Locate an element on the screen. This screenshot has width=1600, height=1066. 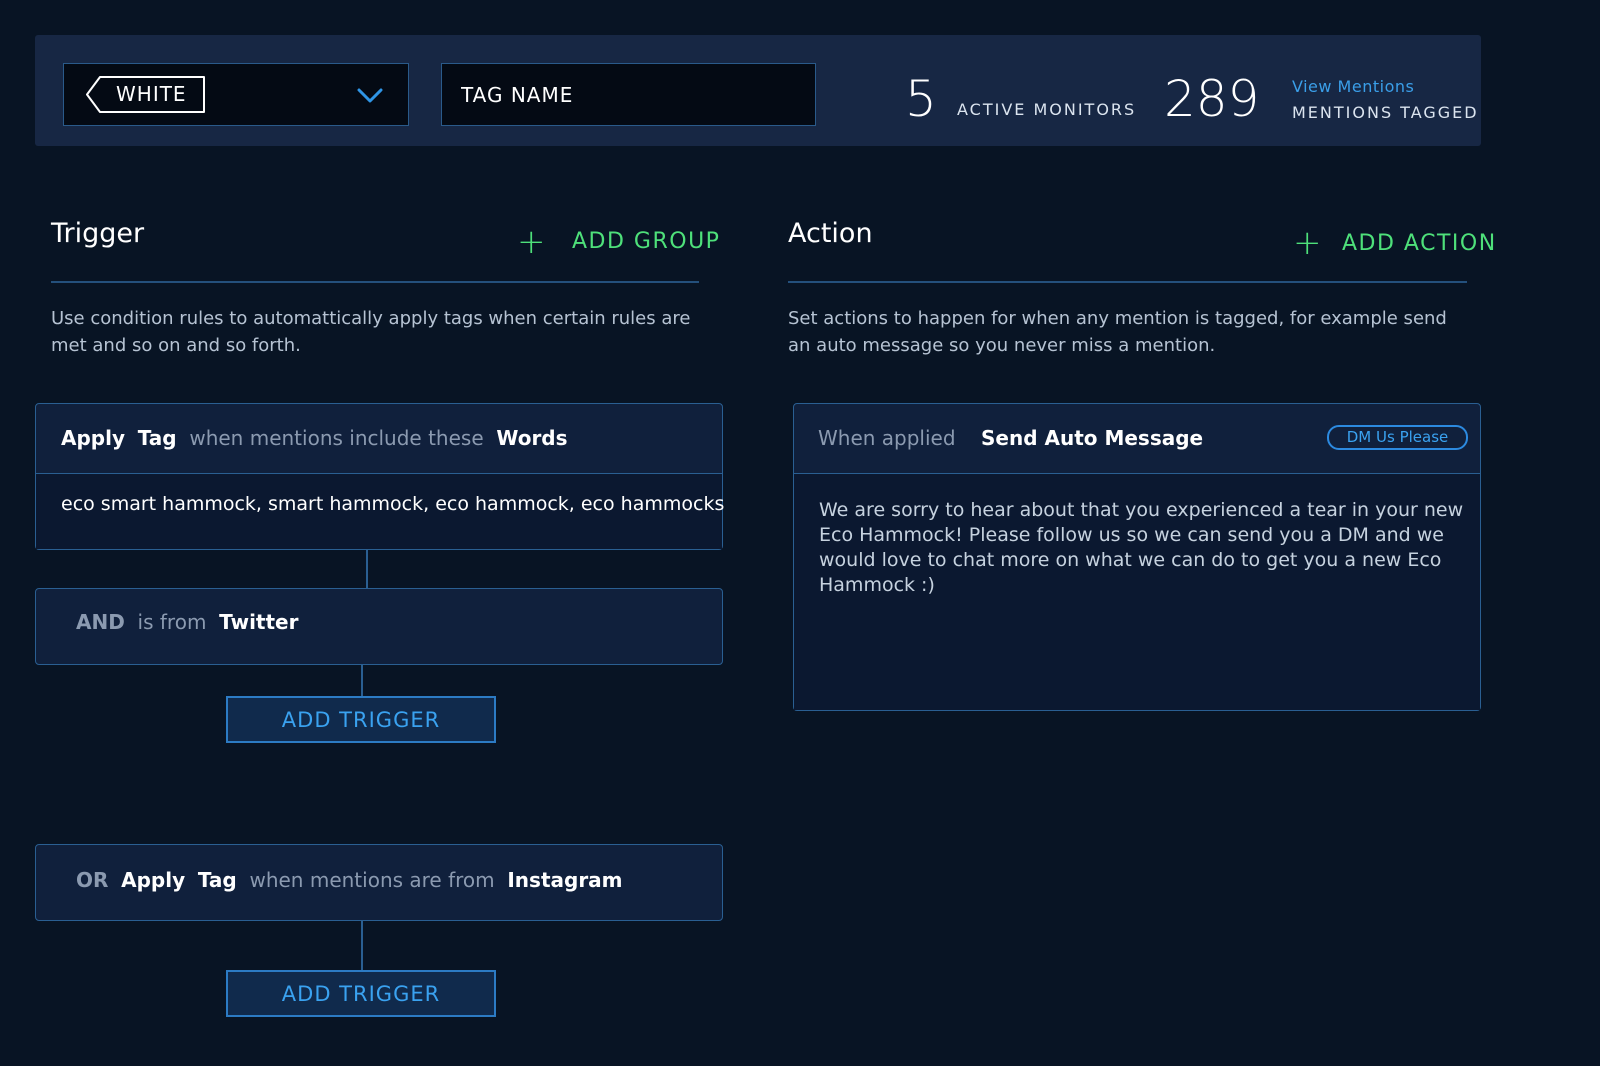
and-condition: is from is located at coordinates (172, 622).